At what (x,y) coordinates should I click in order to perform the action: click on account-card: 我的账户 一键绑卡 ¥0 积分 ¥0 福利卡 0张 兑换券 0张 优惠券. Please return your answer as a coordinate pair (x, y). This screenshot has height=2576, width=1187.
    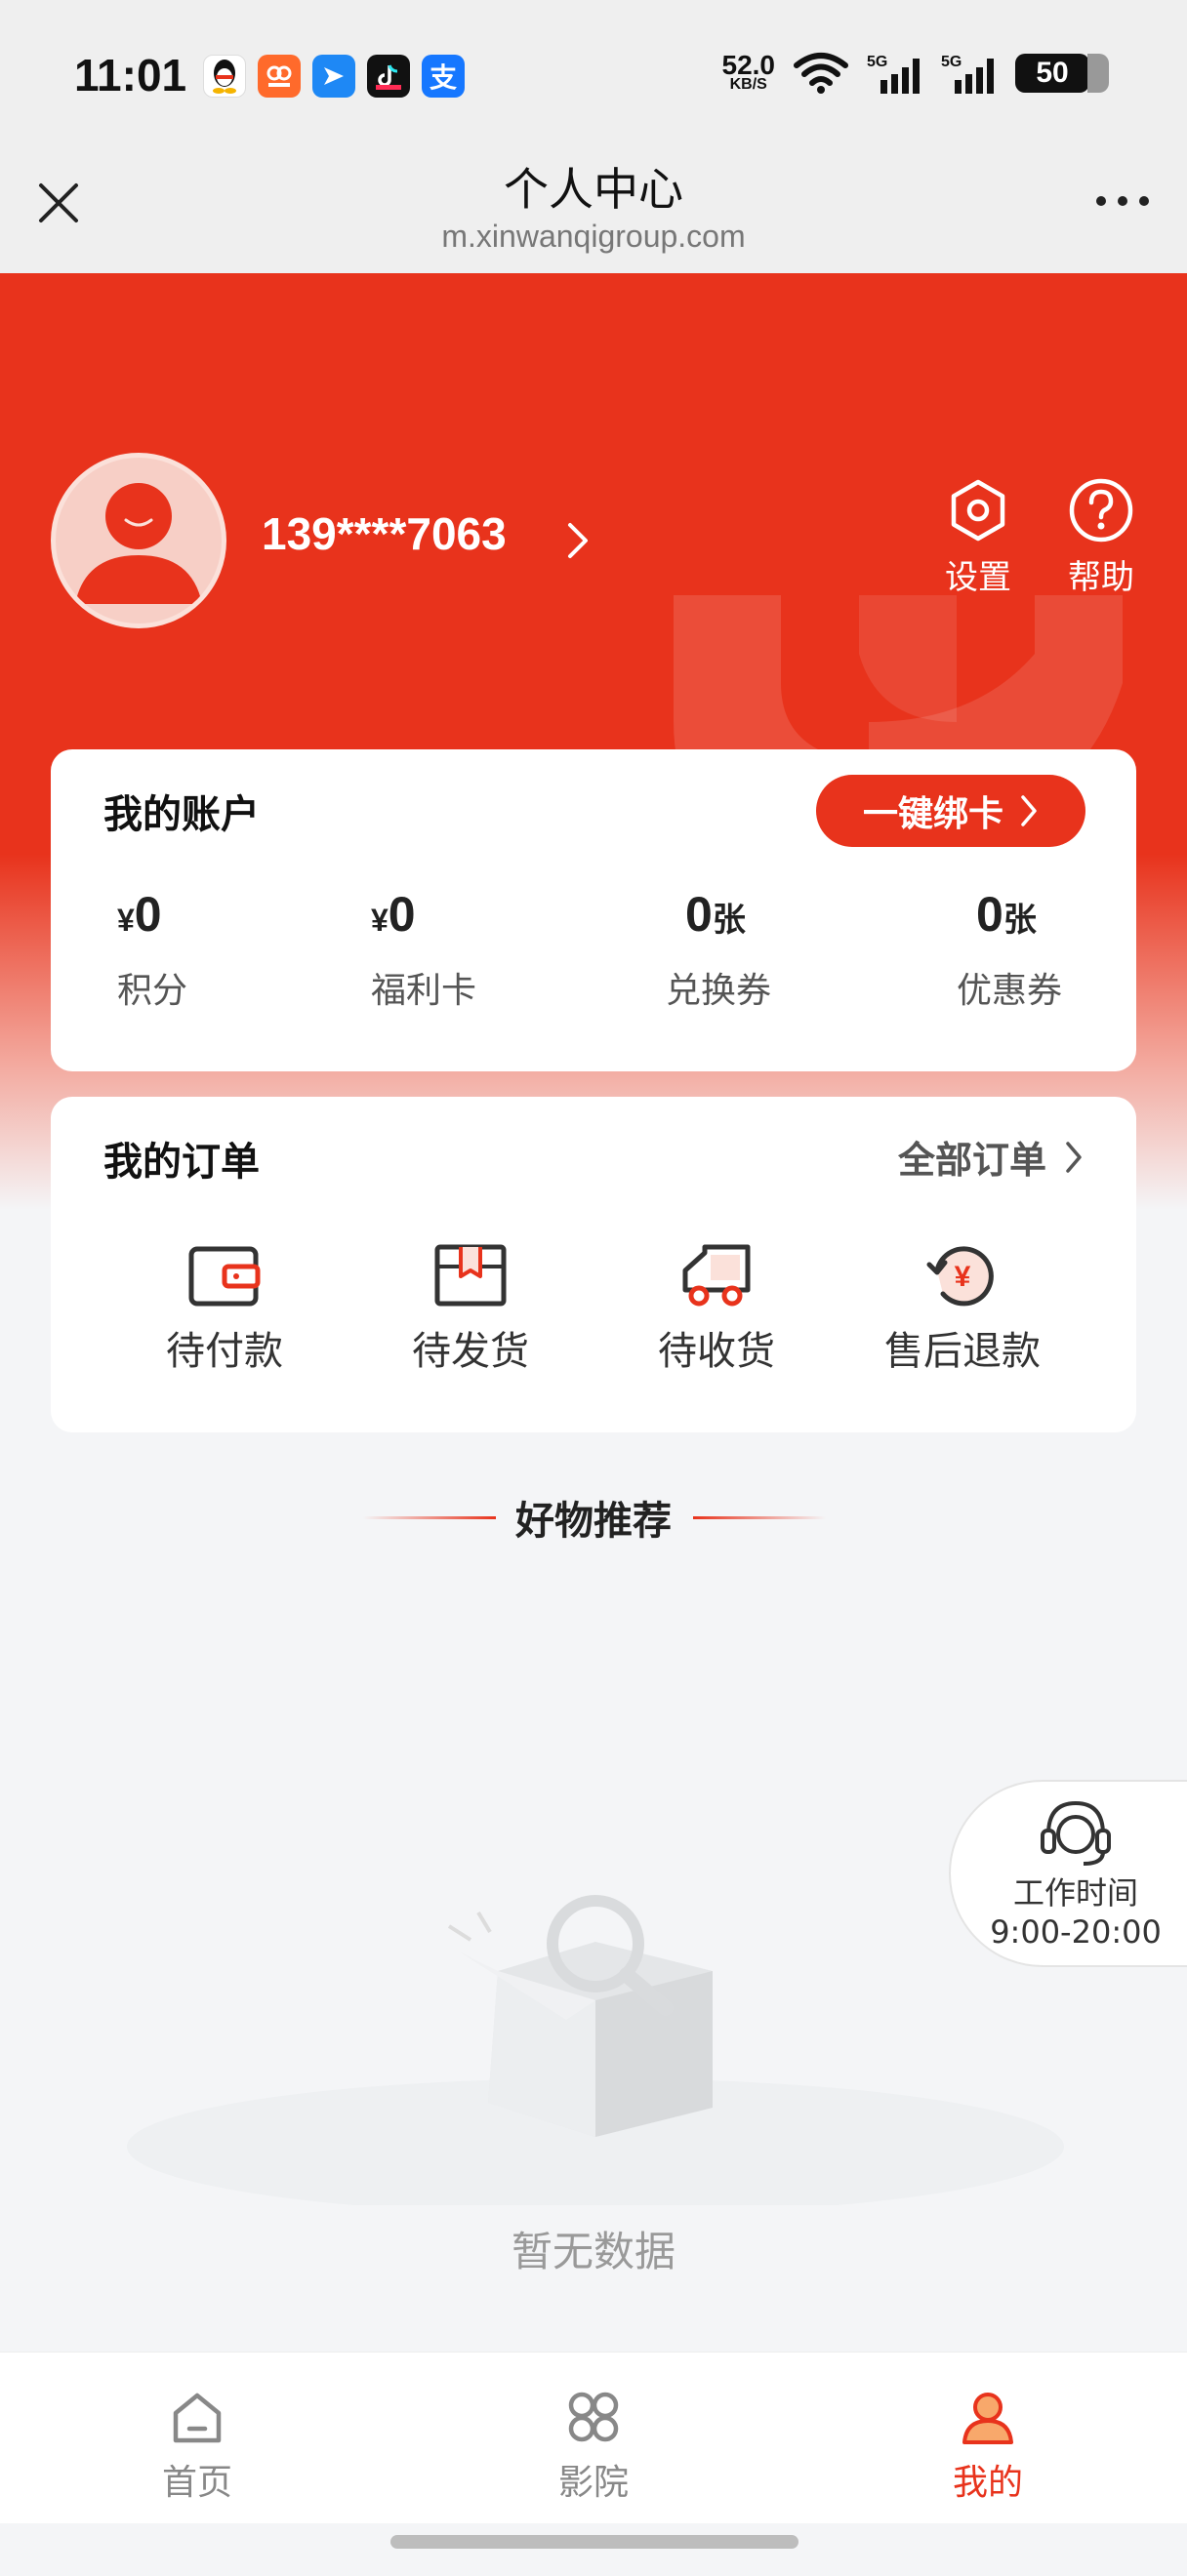
    Looking at the image, I should click on (593, 910).